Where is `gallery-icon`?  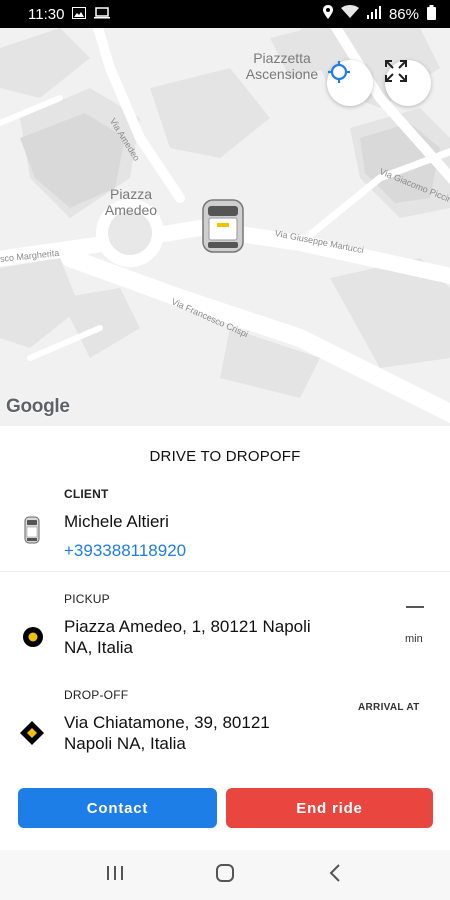
gallery-icon is located at coordinates (79, 14).